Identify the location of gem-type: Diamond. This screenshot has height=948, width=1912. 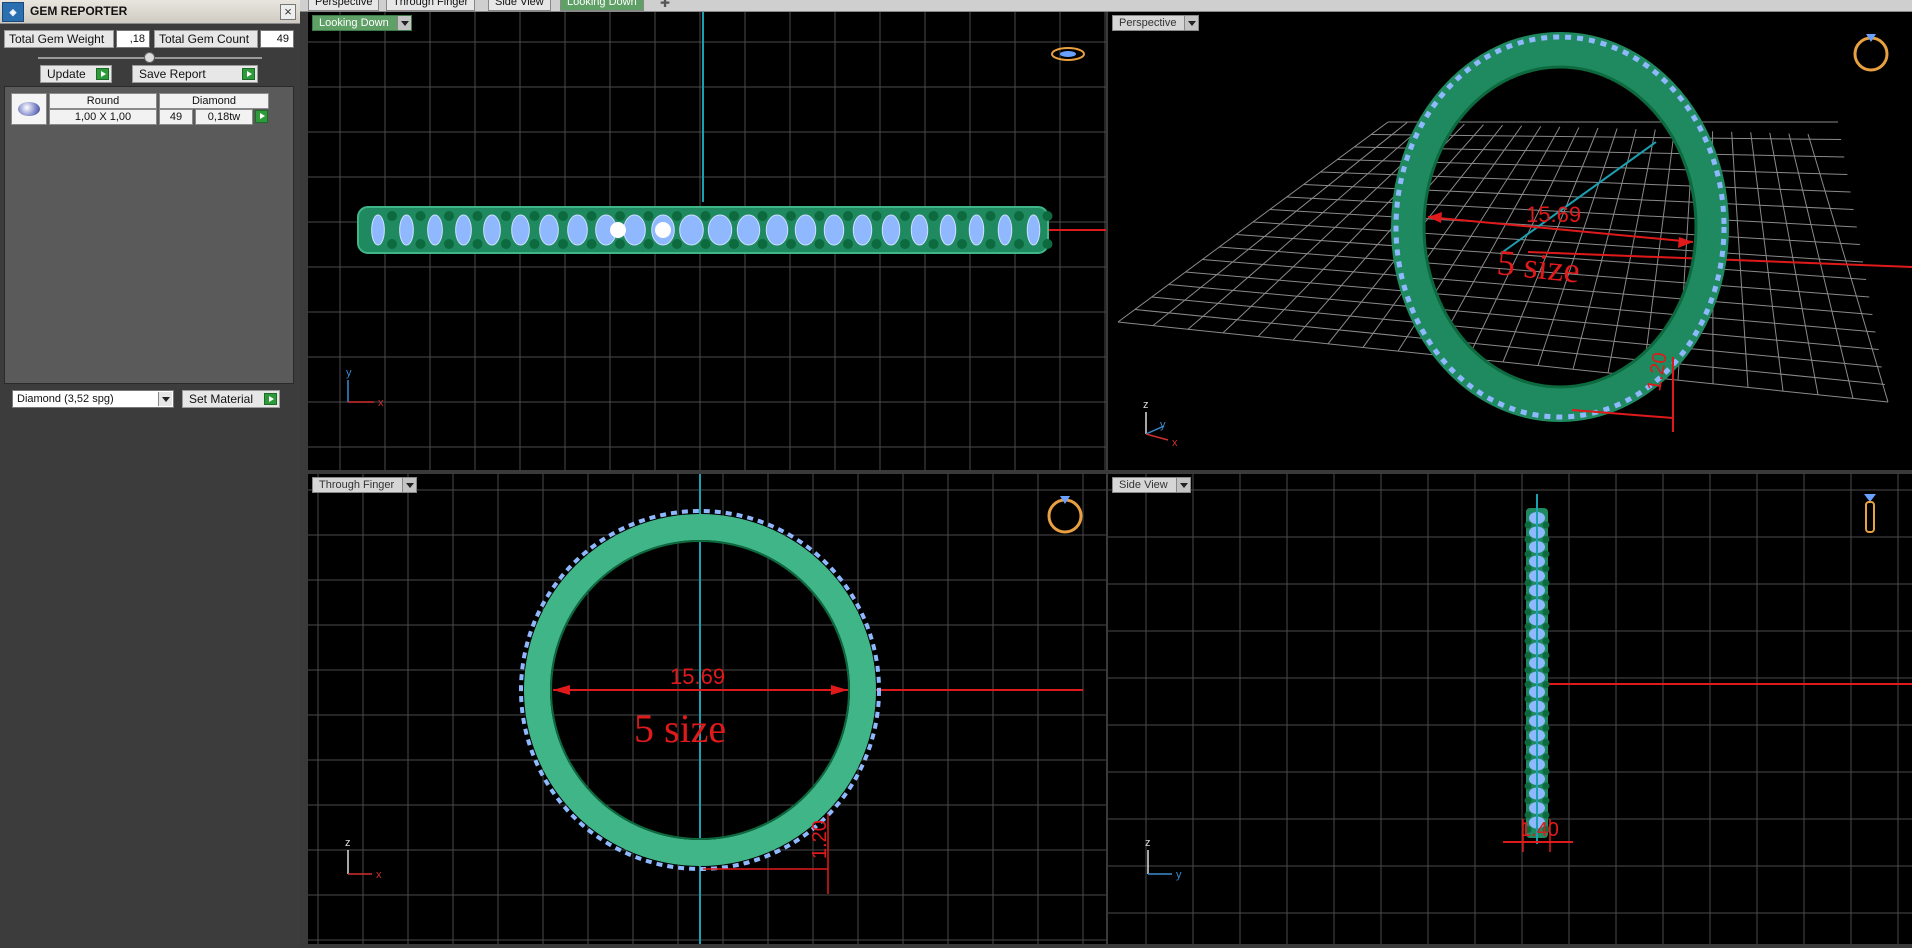
(214, 101).